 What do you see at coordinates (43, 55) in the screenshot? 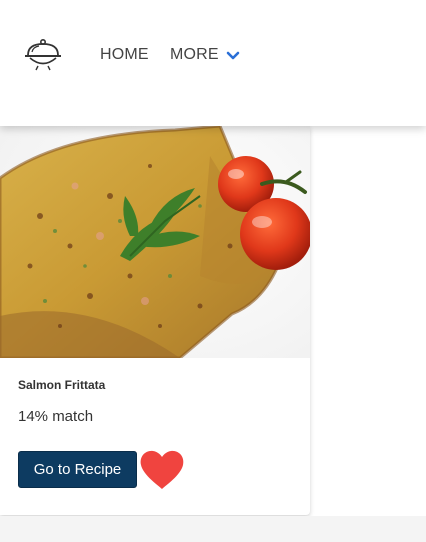
I see `cloche-icon` at bounding box center [43, 55].